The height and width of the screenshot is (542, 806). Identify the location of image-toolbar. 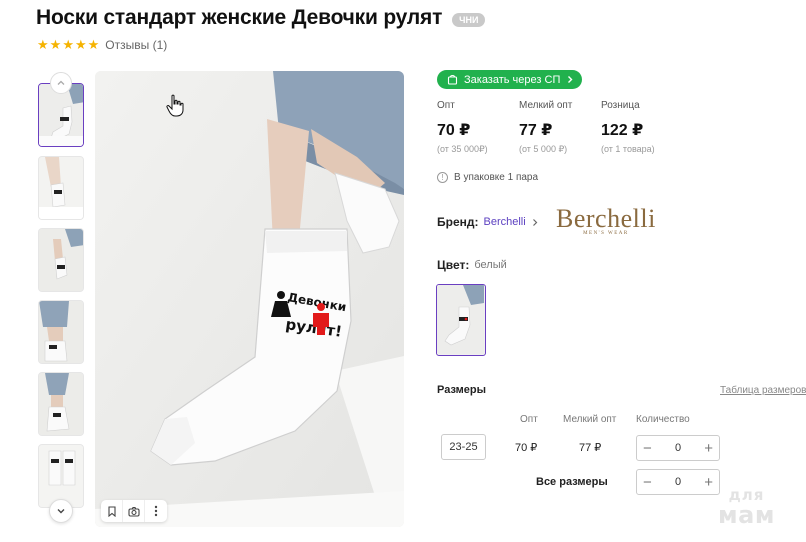
(134, 511).